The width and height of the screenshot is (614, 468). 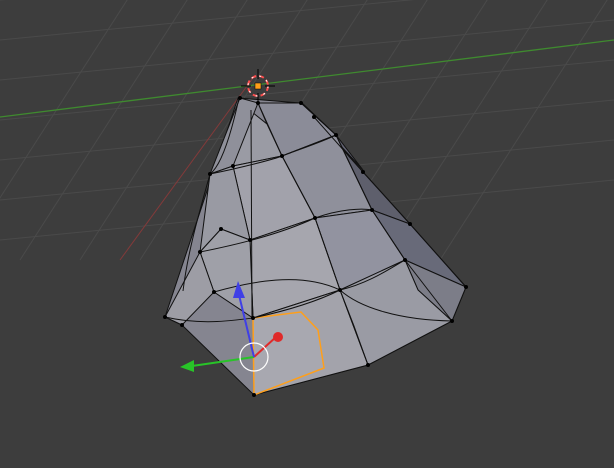 I want to click on gizmo-x-handle, so click(x=278, y=337).